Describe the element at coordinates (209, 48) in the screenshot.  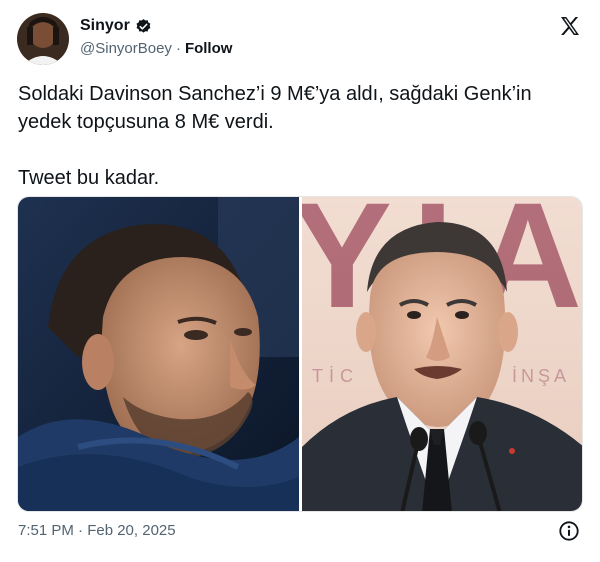
I see `follow-button: Follow` at that location.